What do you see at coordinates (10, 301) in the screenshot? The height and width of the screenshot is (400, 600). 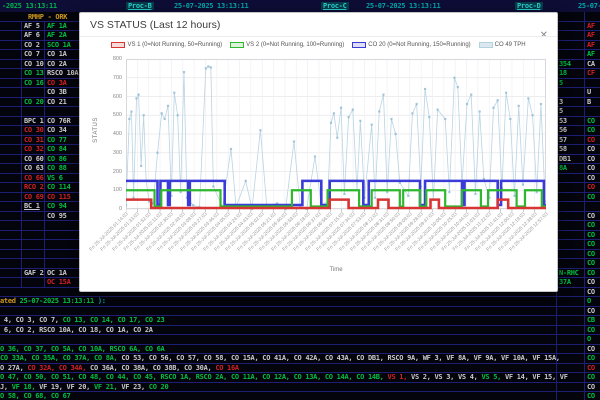 I see `status-text: ated` at bounding box center [10, 301].